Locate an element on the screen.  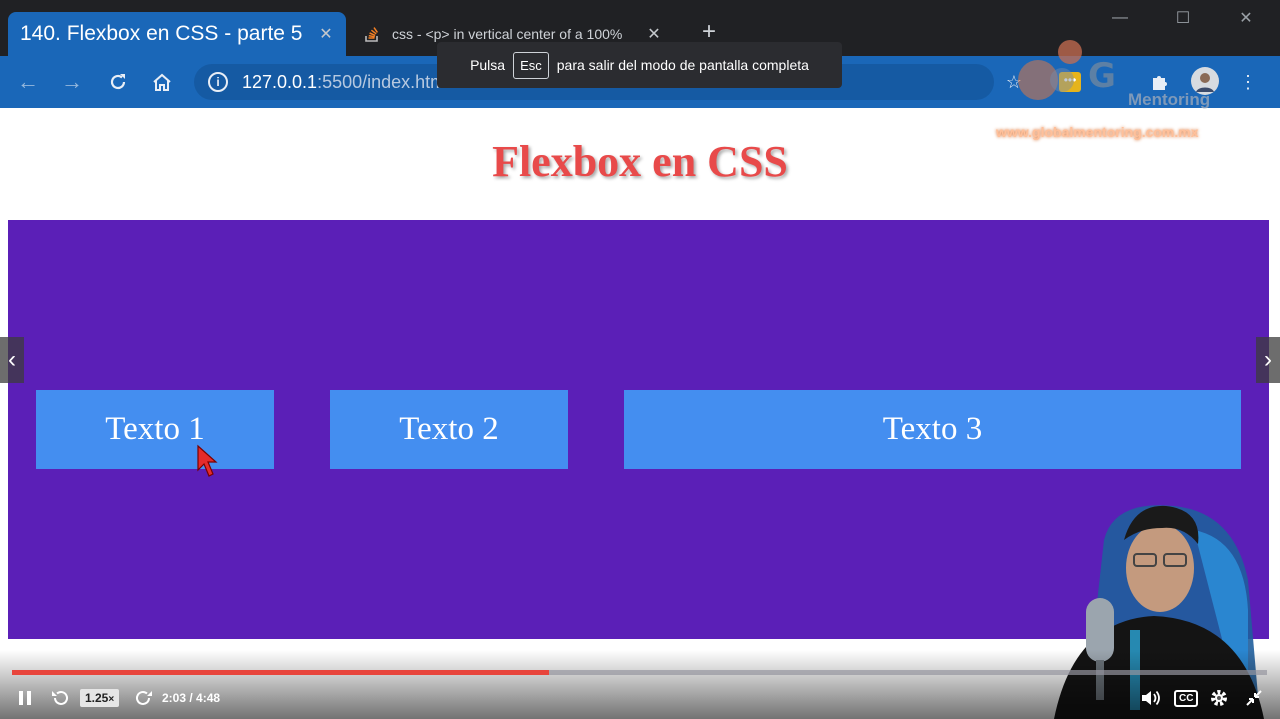
window-close-icon: ✕ is located at coordinates (1246, 18).